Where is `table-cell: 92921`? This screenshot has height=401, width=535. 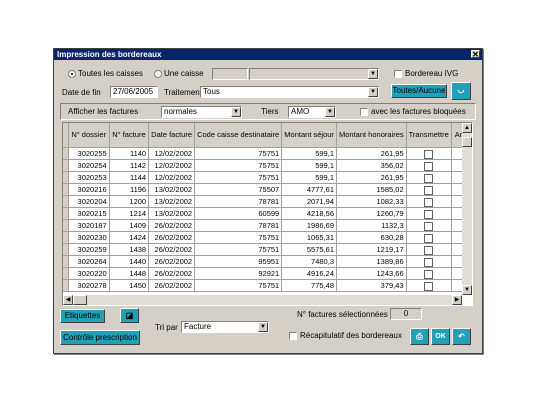 table-cell: 92921 is located at coordinates (238, 273).